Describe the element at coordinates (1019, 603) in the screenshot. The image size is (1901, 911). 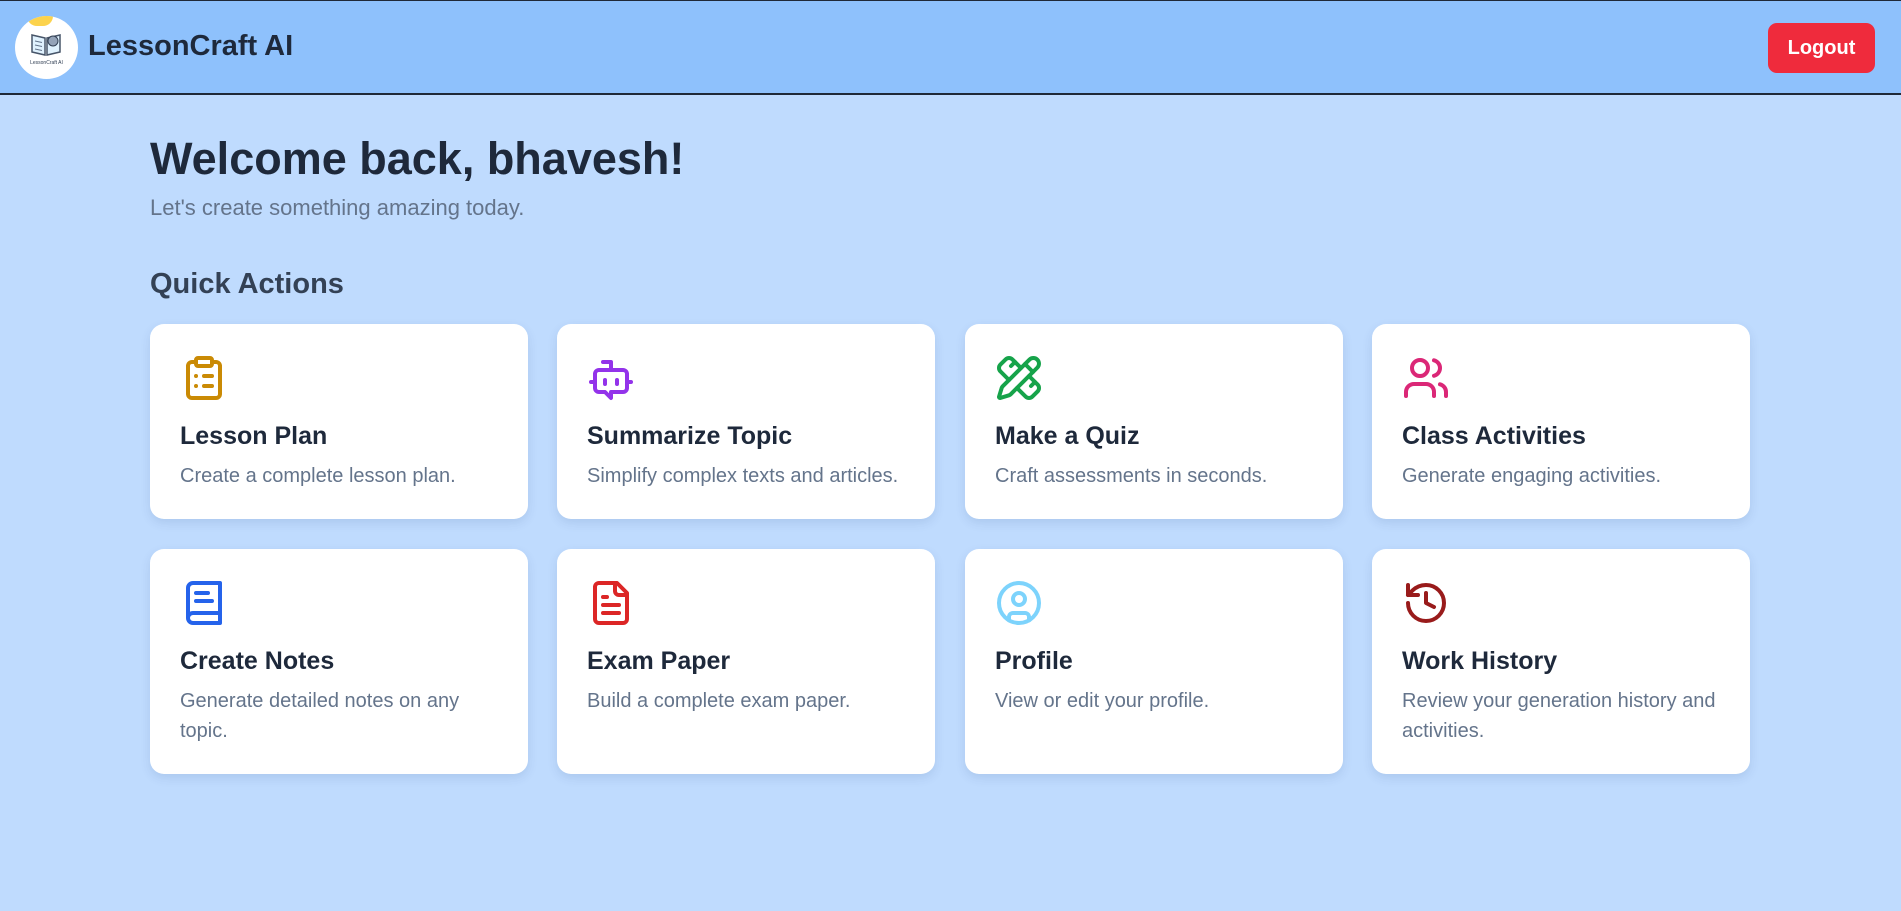
I see `user-circle-icon` at that location.